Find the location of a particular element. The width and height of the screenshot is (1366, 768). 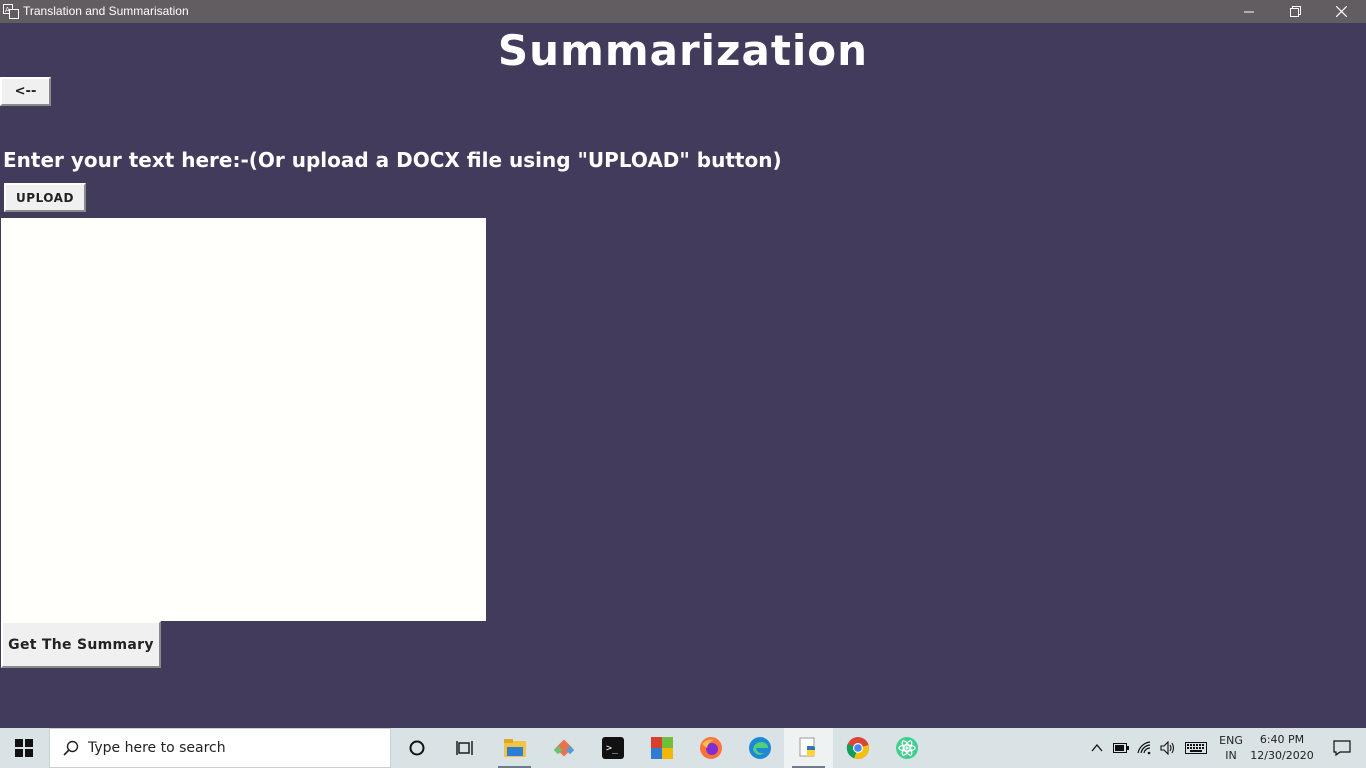

restore-icon is located at coordinates (1295, 11).